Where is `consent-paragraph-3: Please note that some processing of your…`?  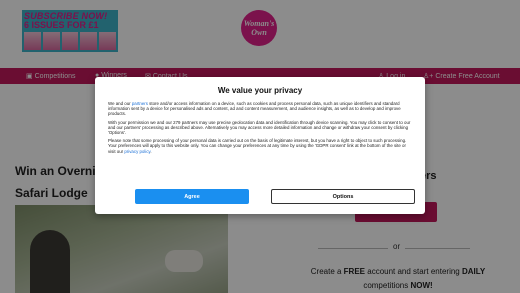 consent-paragraph-3: Please note that some processing of your… is located at coordinates (260, 146).